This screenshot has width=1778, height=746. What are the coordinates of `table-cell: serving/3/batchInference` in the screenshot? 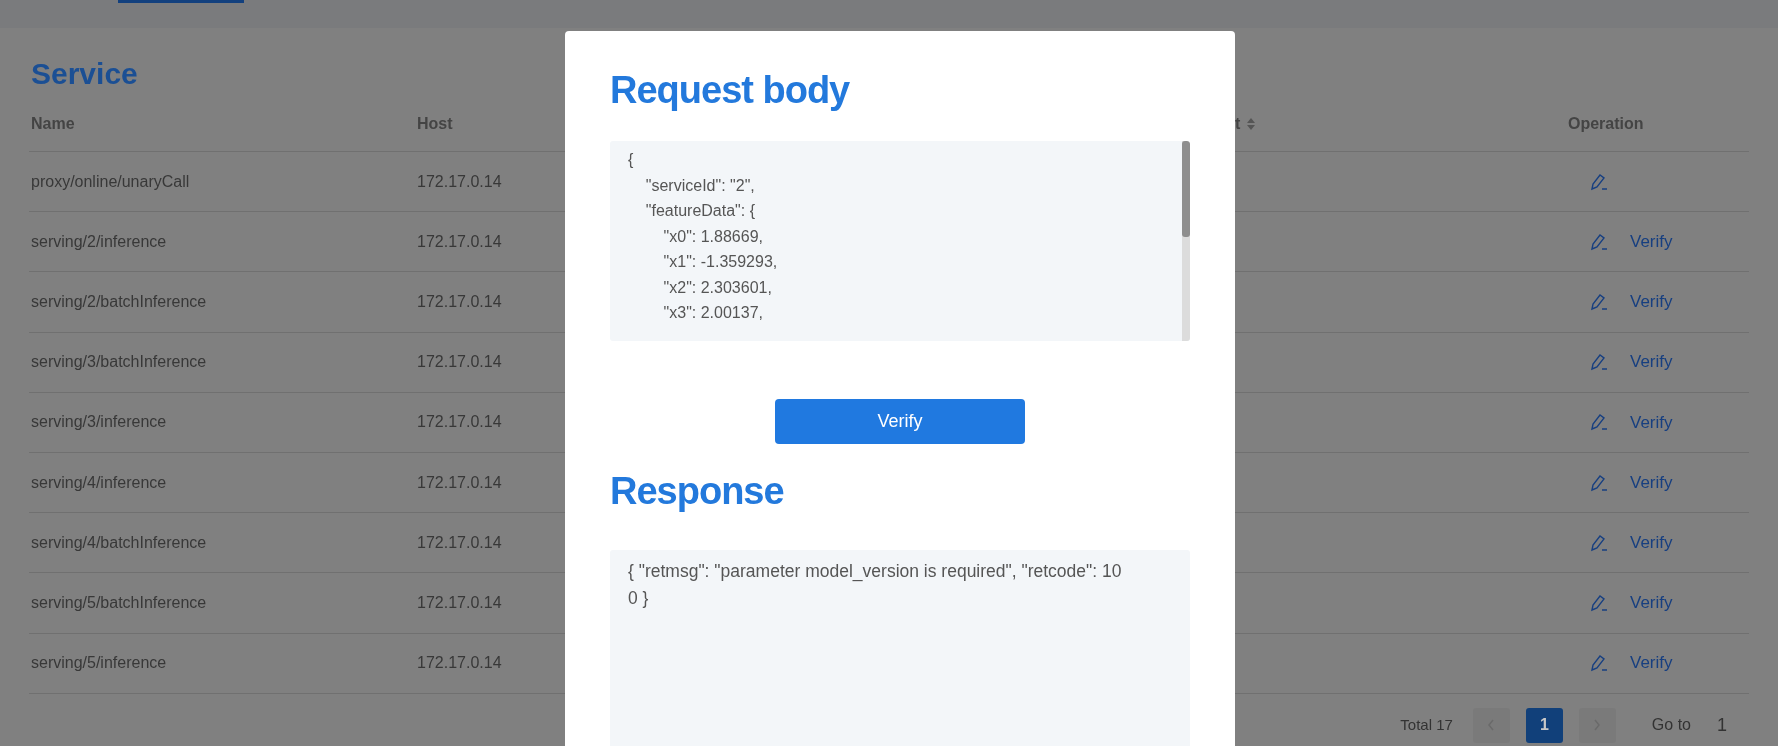 It's located at (119, 362).